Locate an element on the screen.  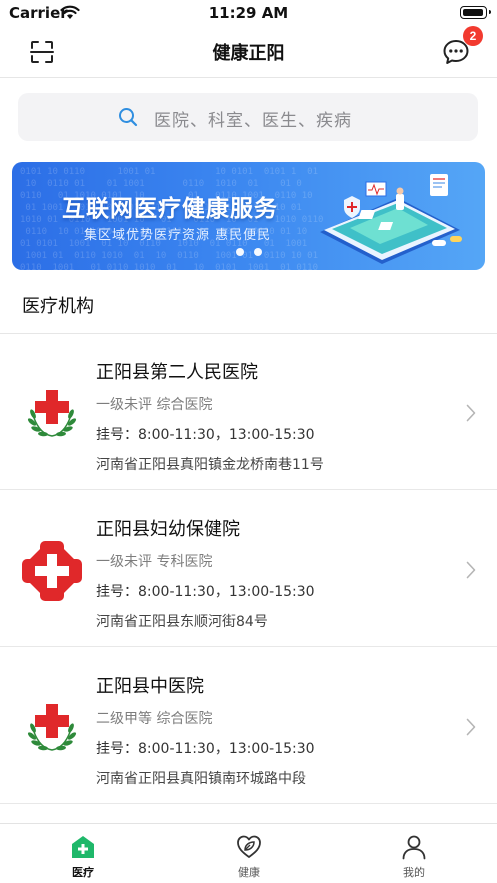
hospital-name: 正阳县妇幼保健院 is located at coordinates (168, 529).